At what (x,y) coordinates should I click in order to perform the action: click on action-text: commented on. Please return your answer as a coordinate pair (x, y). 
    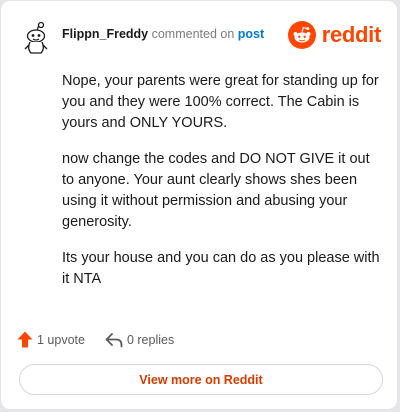
    Looking at the image, I should click on (193, 34).